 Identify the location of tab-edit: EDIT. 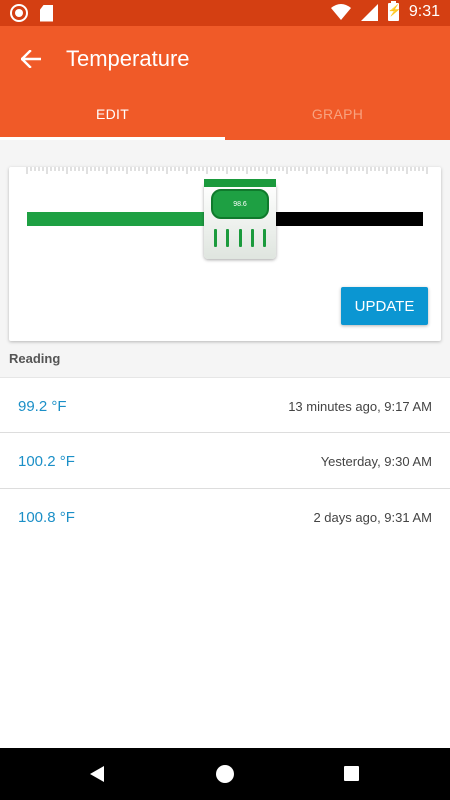
(112, 118).